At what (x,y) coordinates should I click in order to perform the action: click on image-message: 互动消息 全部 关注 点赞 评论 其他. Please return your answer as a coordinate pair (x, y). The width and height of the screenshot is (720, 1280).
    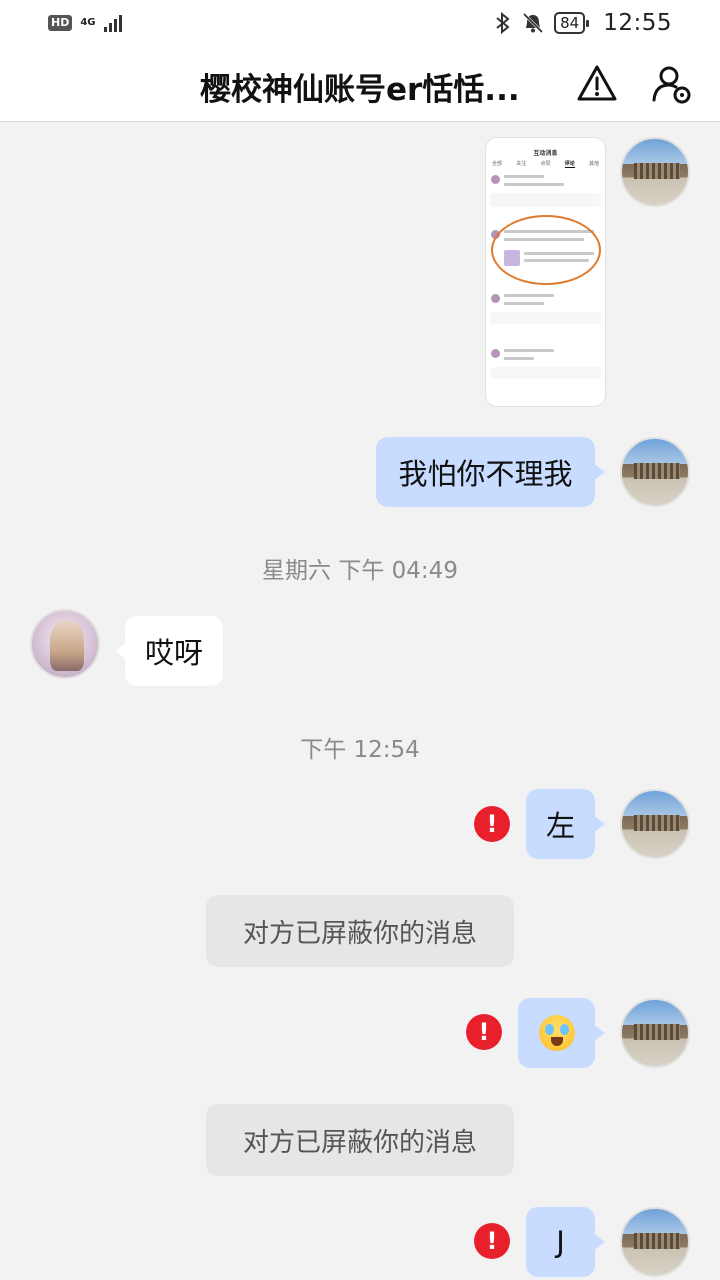
    Looking at the image, I should click on (545, 272).